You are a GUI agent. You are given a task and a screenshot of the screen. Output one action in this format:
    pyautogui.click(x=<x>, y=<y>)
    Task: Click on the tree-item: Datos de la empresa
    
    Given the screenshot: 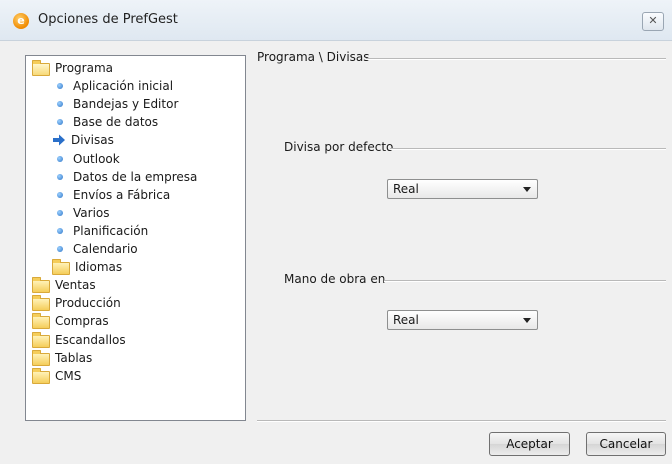 What is the action you would take?
    pyautogui.click(x=124, y=177)
    